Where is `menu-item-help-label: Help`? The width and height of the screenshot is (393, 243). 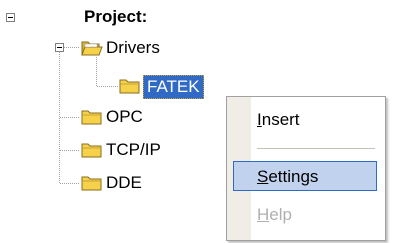 menu-item-help-label: Help is located at coordinates (274, 215).